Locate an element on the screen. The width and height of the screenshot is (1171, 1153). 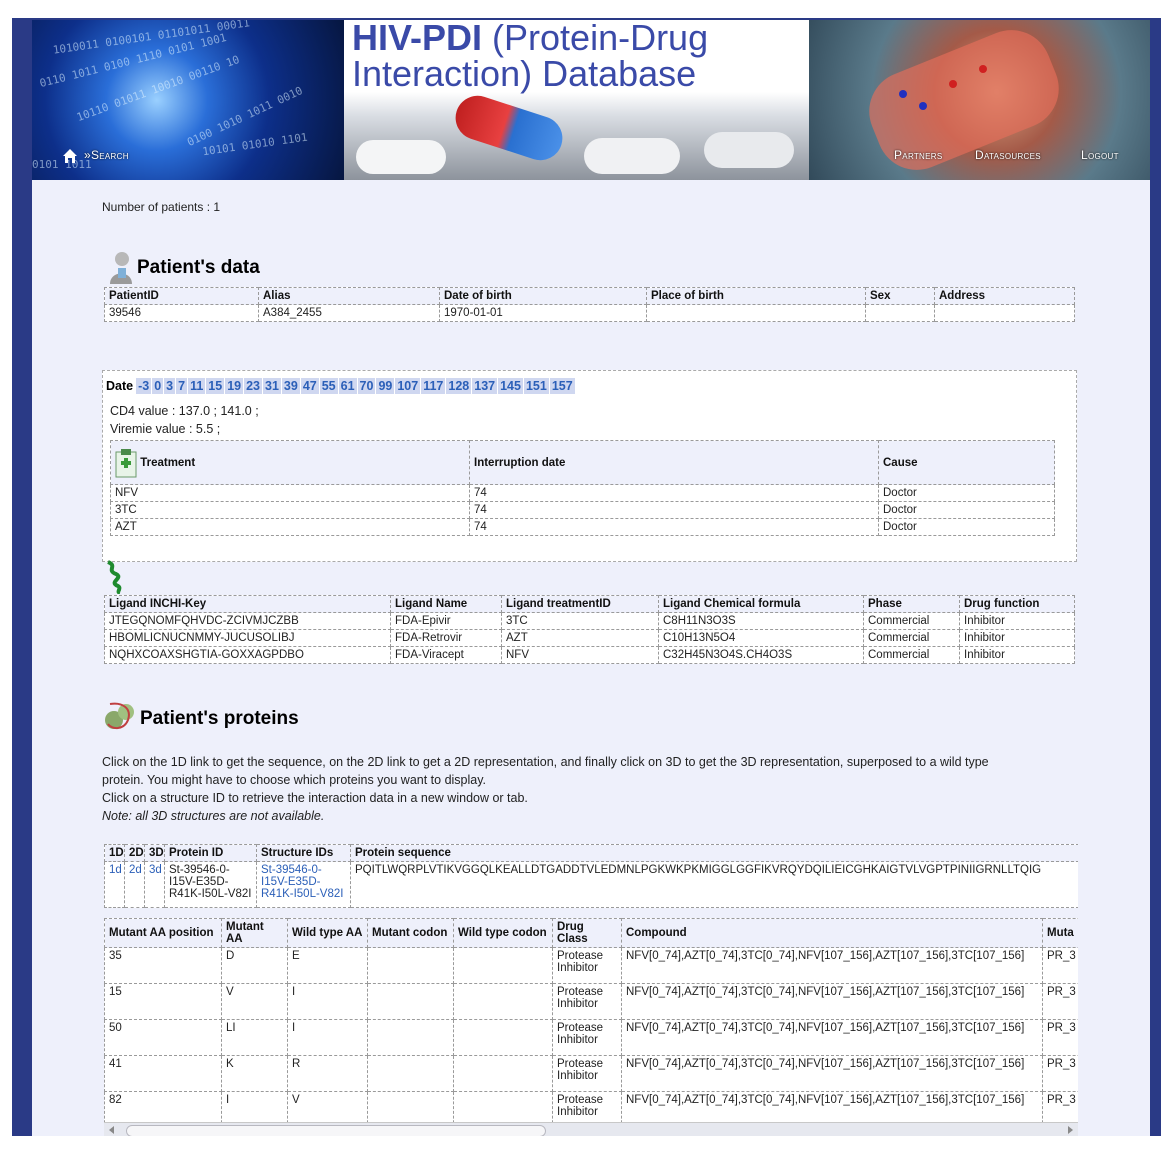
col-header: PatientID is located at coordinates (181, 296).